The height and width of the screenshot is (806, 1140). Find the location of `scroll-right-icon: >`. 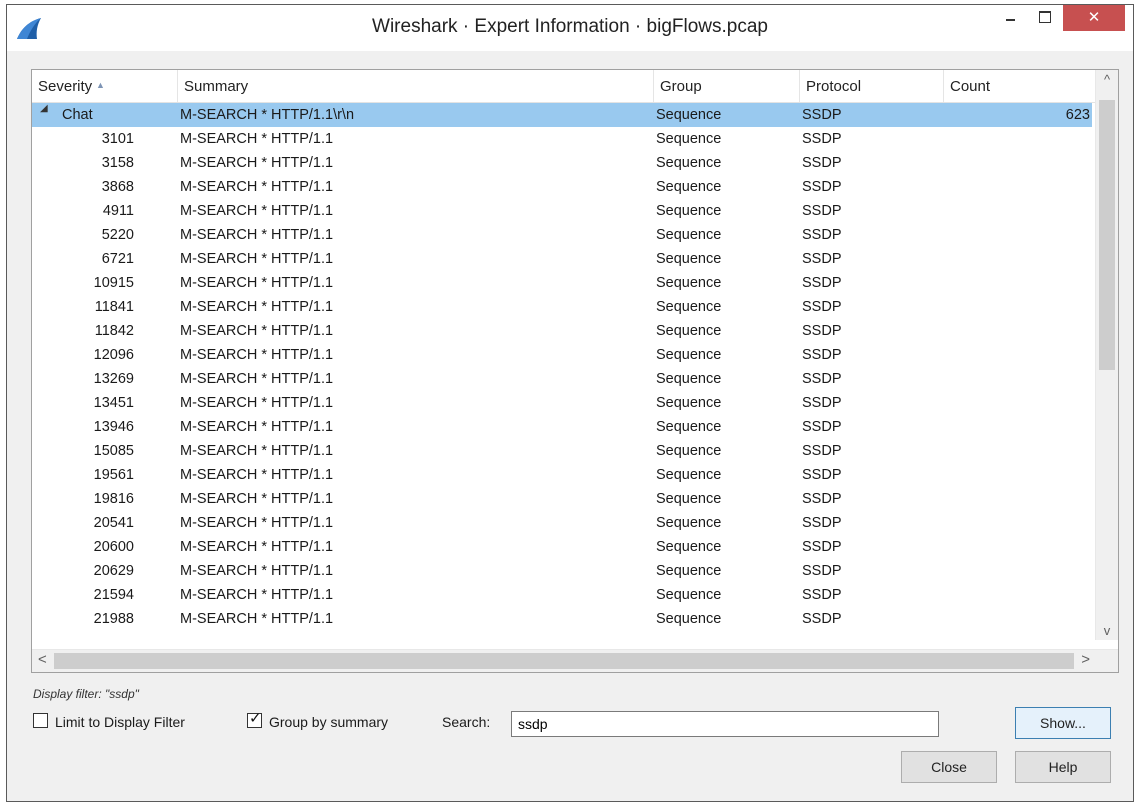

scroll-right-icon: > is located at coordinates (1085, 659).